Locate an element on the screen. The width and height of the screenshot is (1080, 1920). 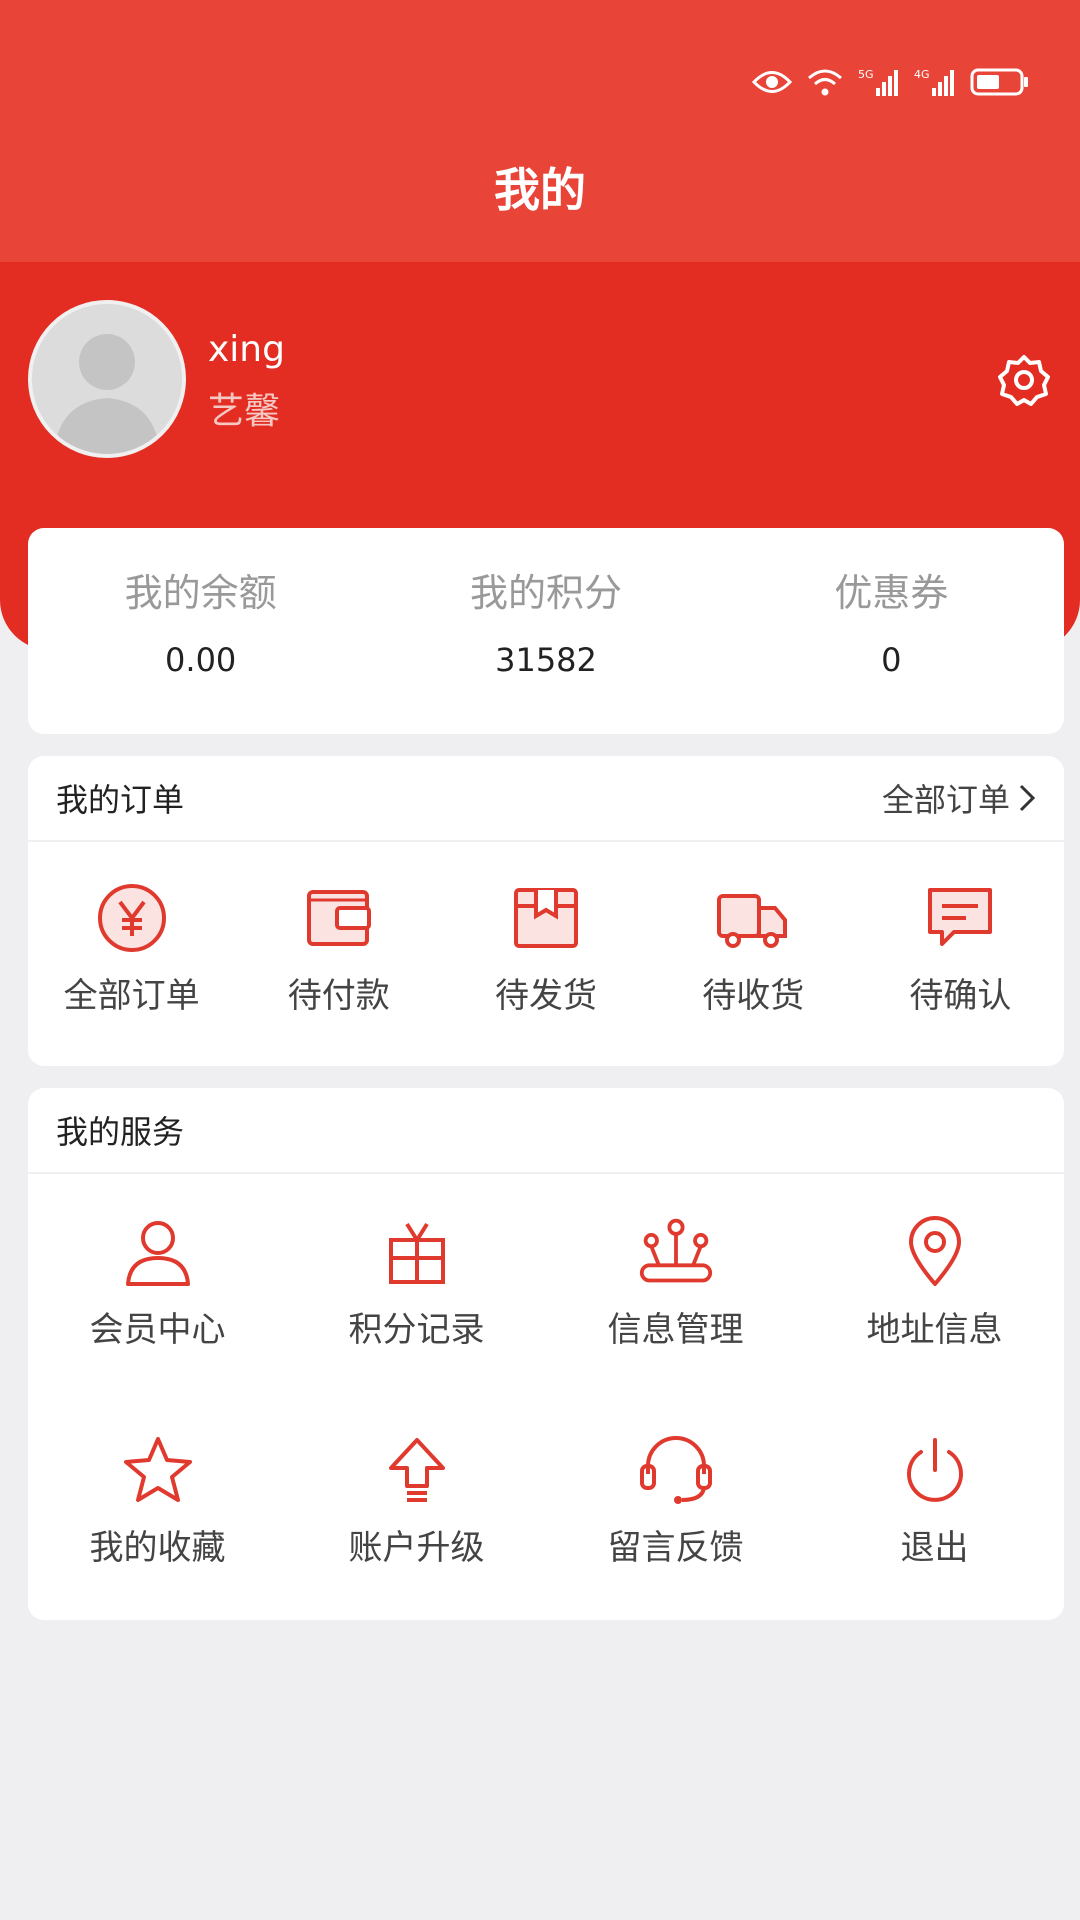
message-icon is located at coordinates (960, 917).